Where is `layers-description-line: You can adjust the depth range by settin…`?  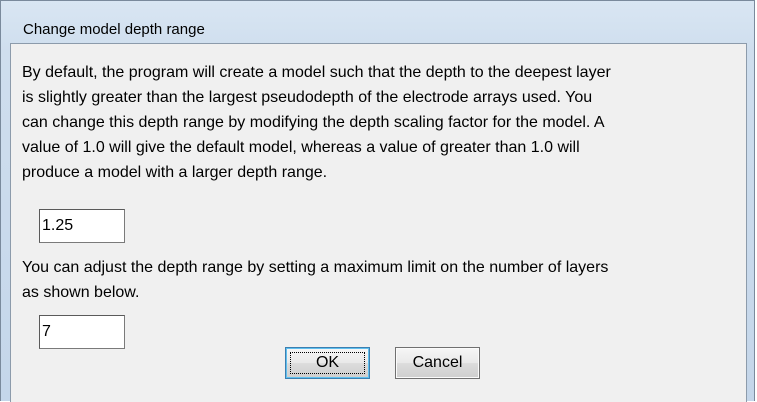 layers-description-line: You can adjust the depth range by settin… is located at coordinates (315, 267).